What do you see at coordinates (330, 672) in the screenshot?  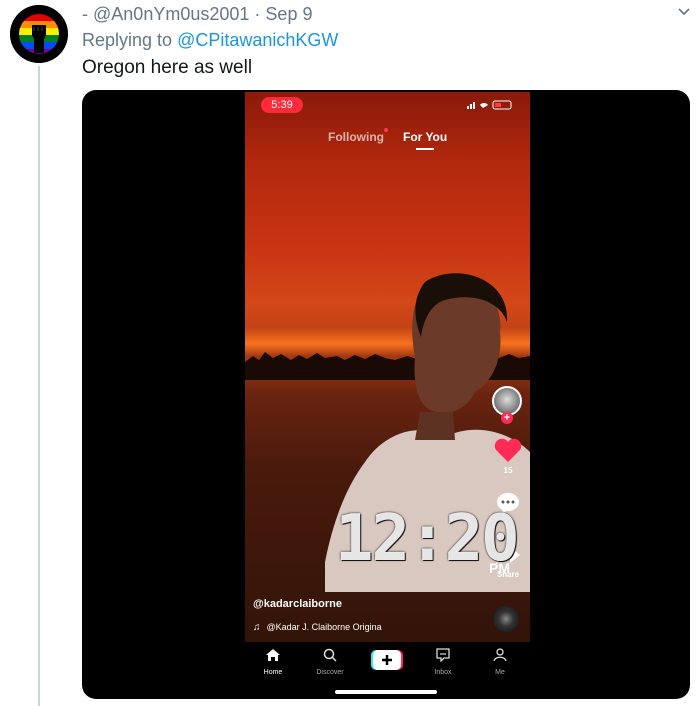 I see `nav-discover-label: Discover` at bounding box center [330, 672].